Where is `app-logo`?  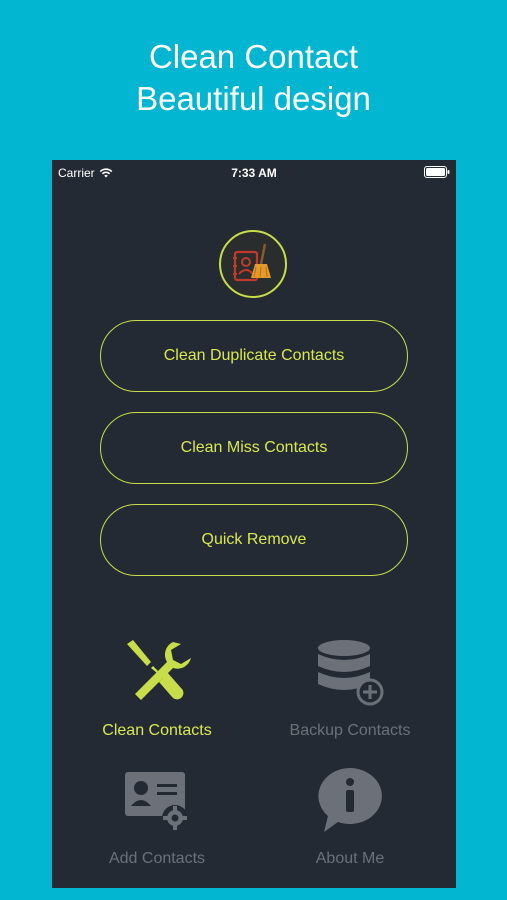
app-logo is located at coordinates (253, 264).